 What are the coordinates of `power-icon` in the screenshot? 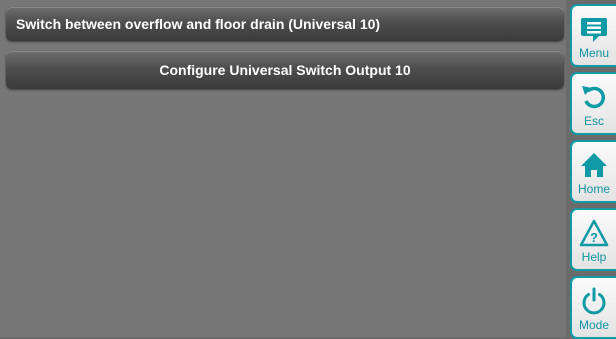 It's located at (594, 301).